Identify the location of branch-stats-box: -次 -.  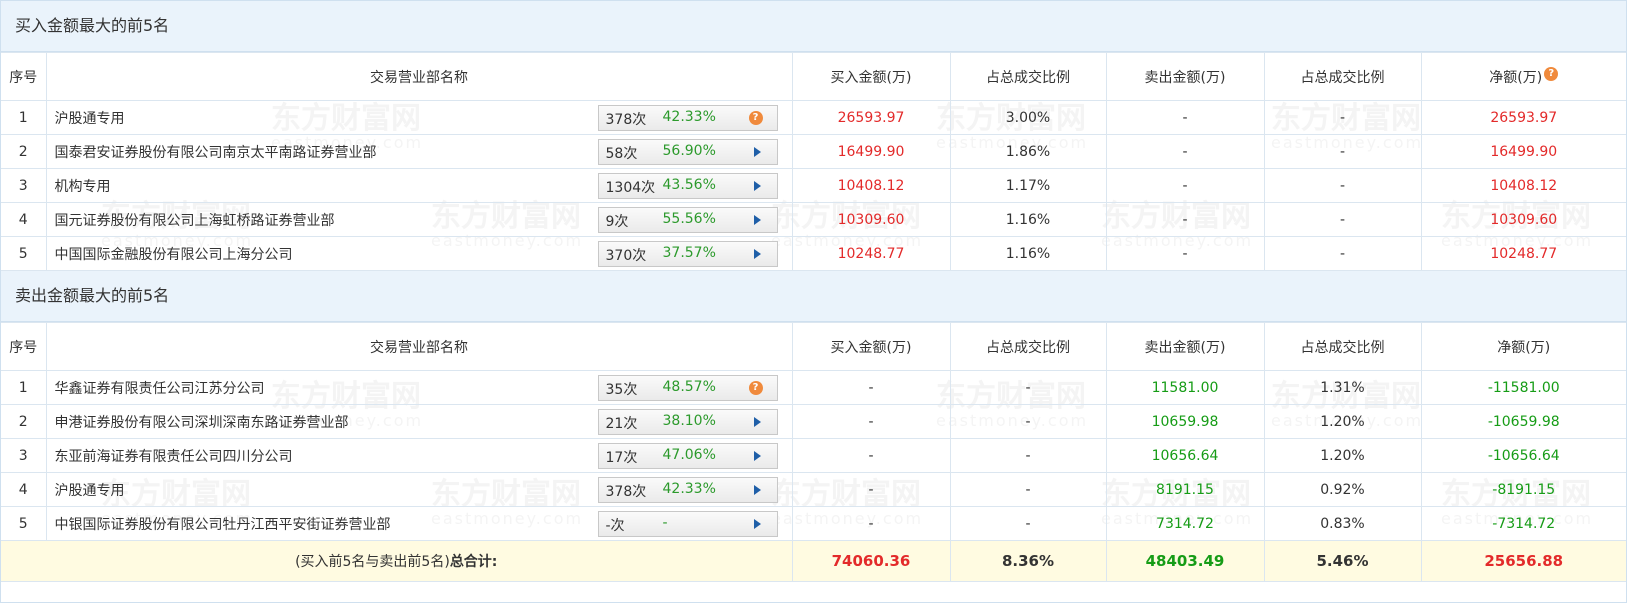
(687, 524).